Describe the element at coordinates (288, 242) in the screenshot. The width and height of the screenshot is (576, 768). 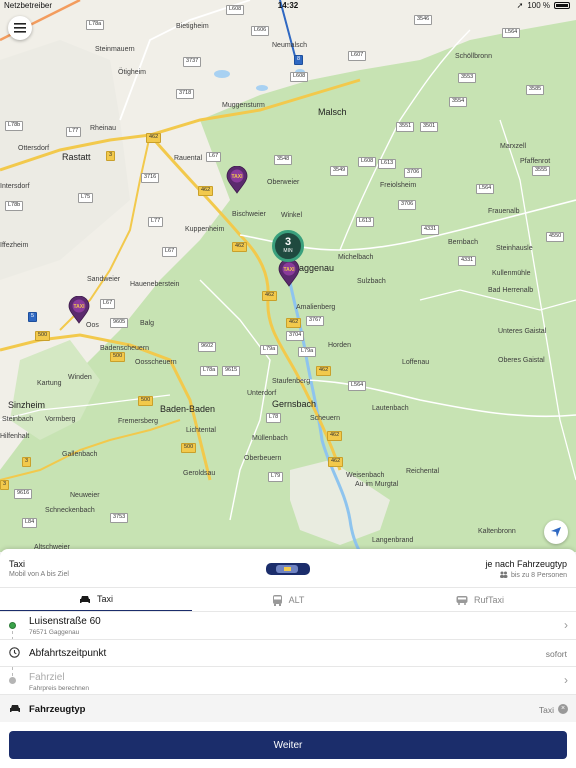
I see `eta-value: 3` at that location.